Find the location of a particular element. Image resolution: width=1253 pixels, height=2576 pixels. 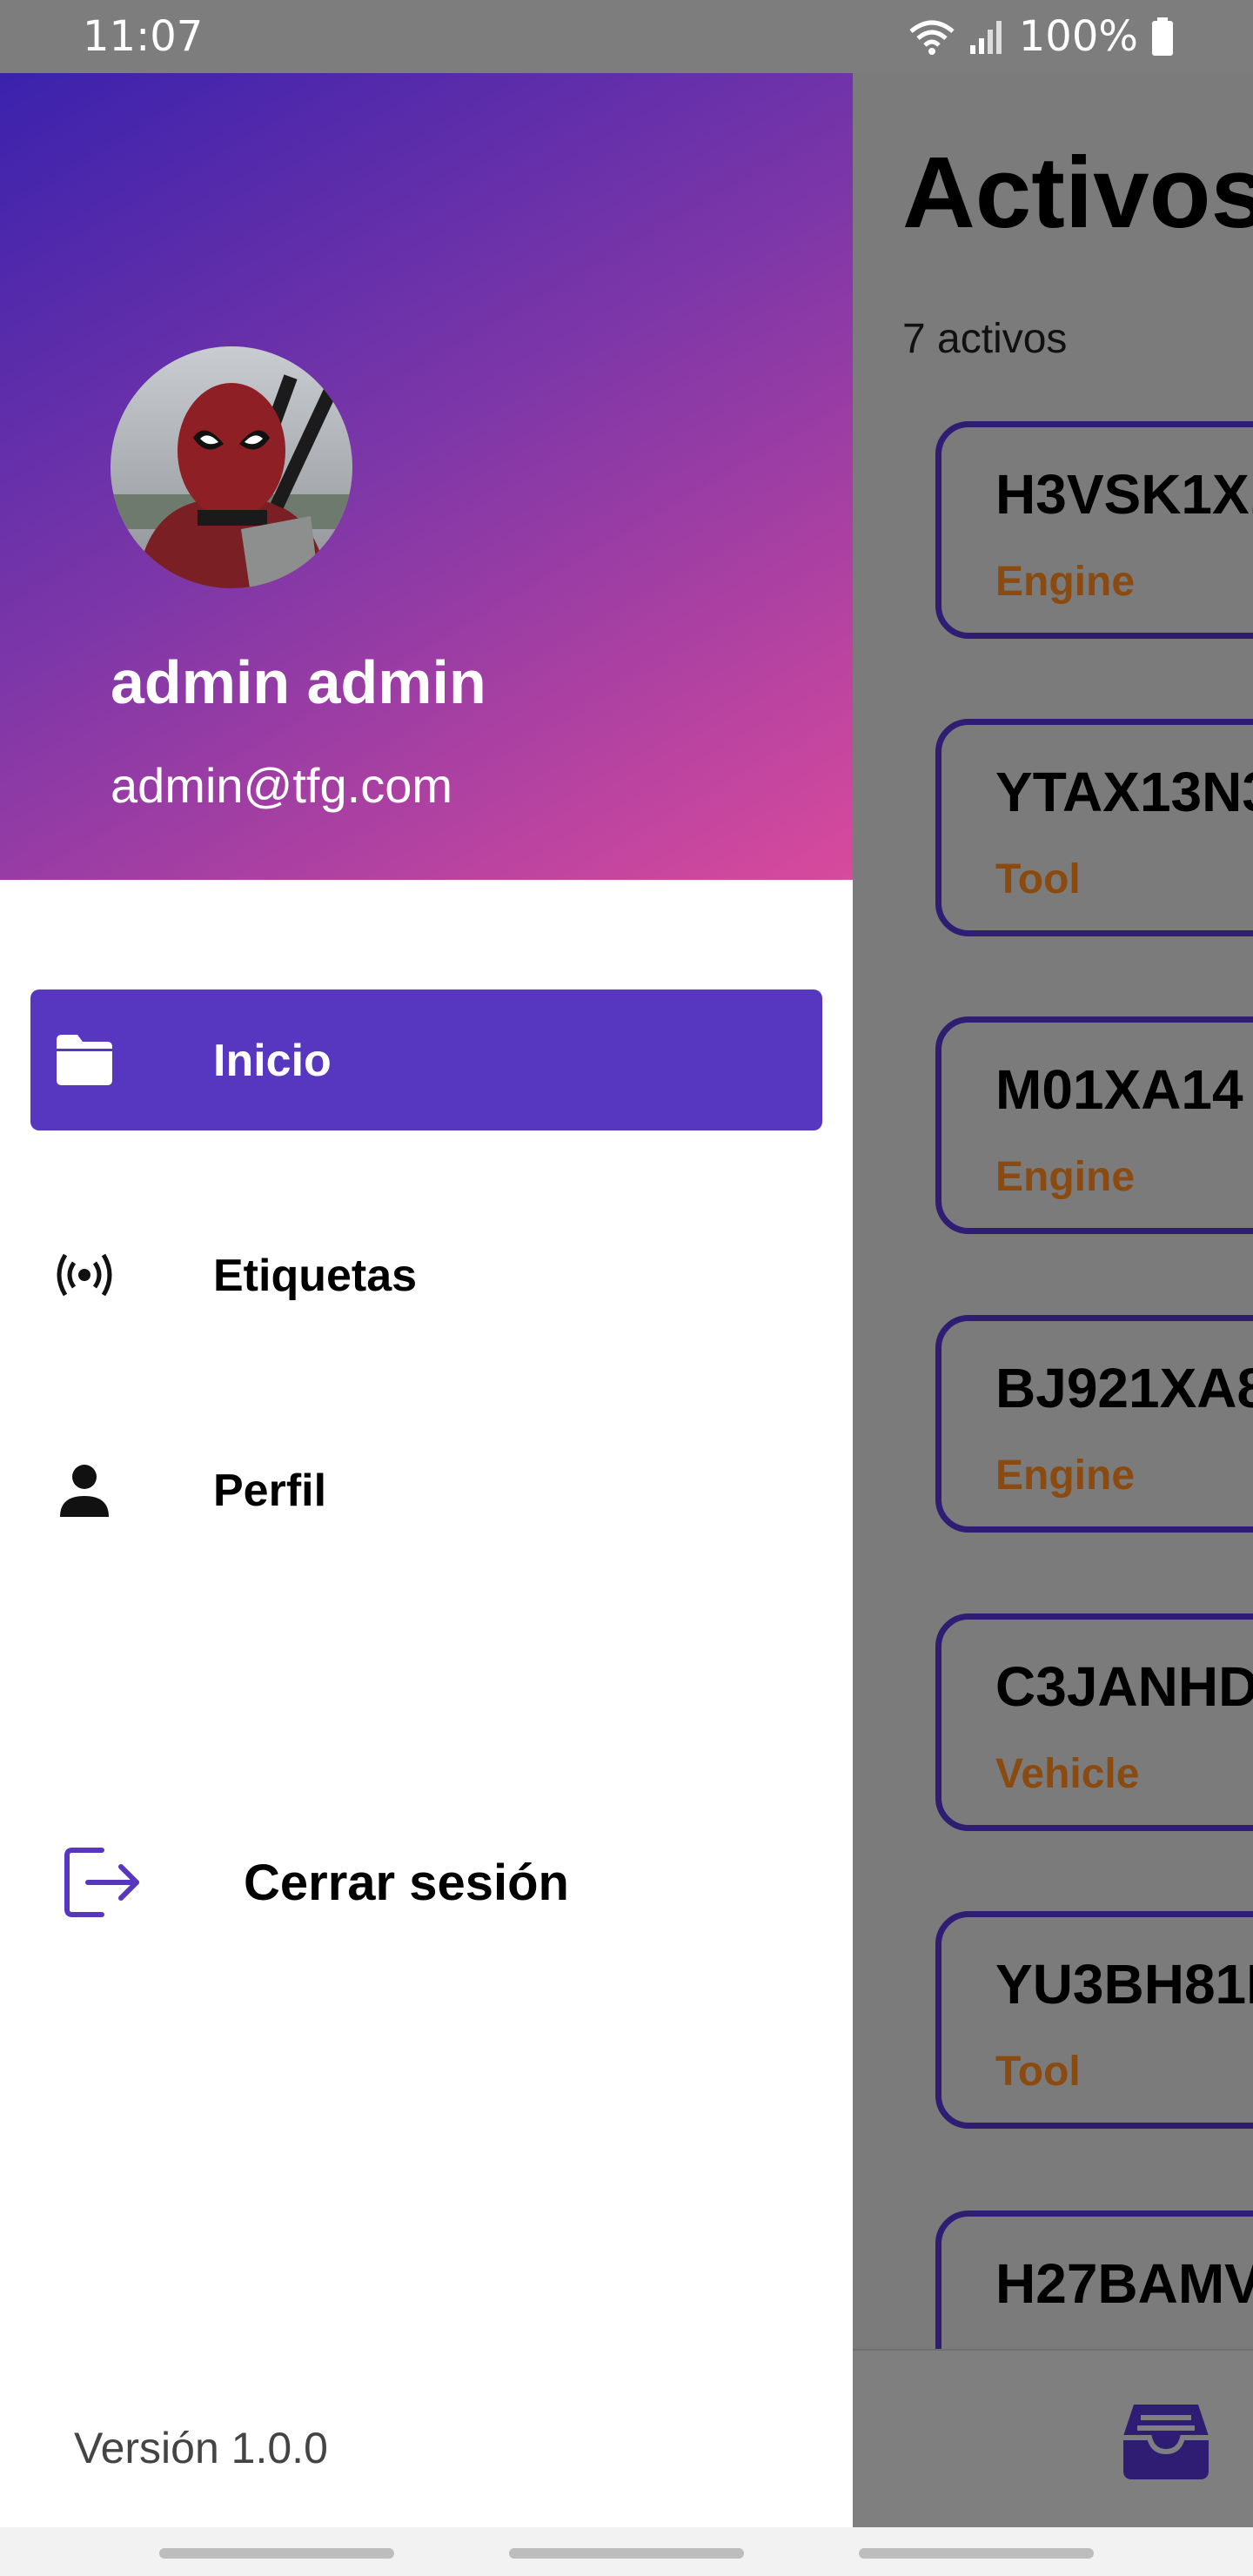

recents-button is located at coordinates (276, 2554).